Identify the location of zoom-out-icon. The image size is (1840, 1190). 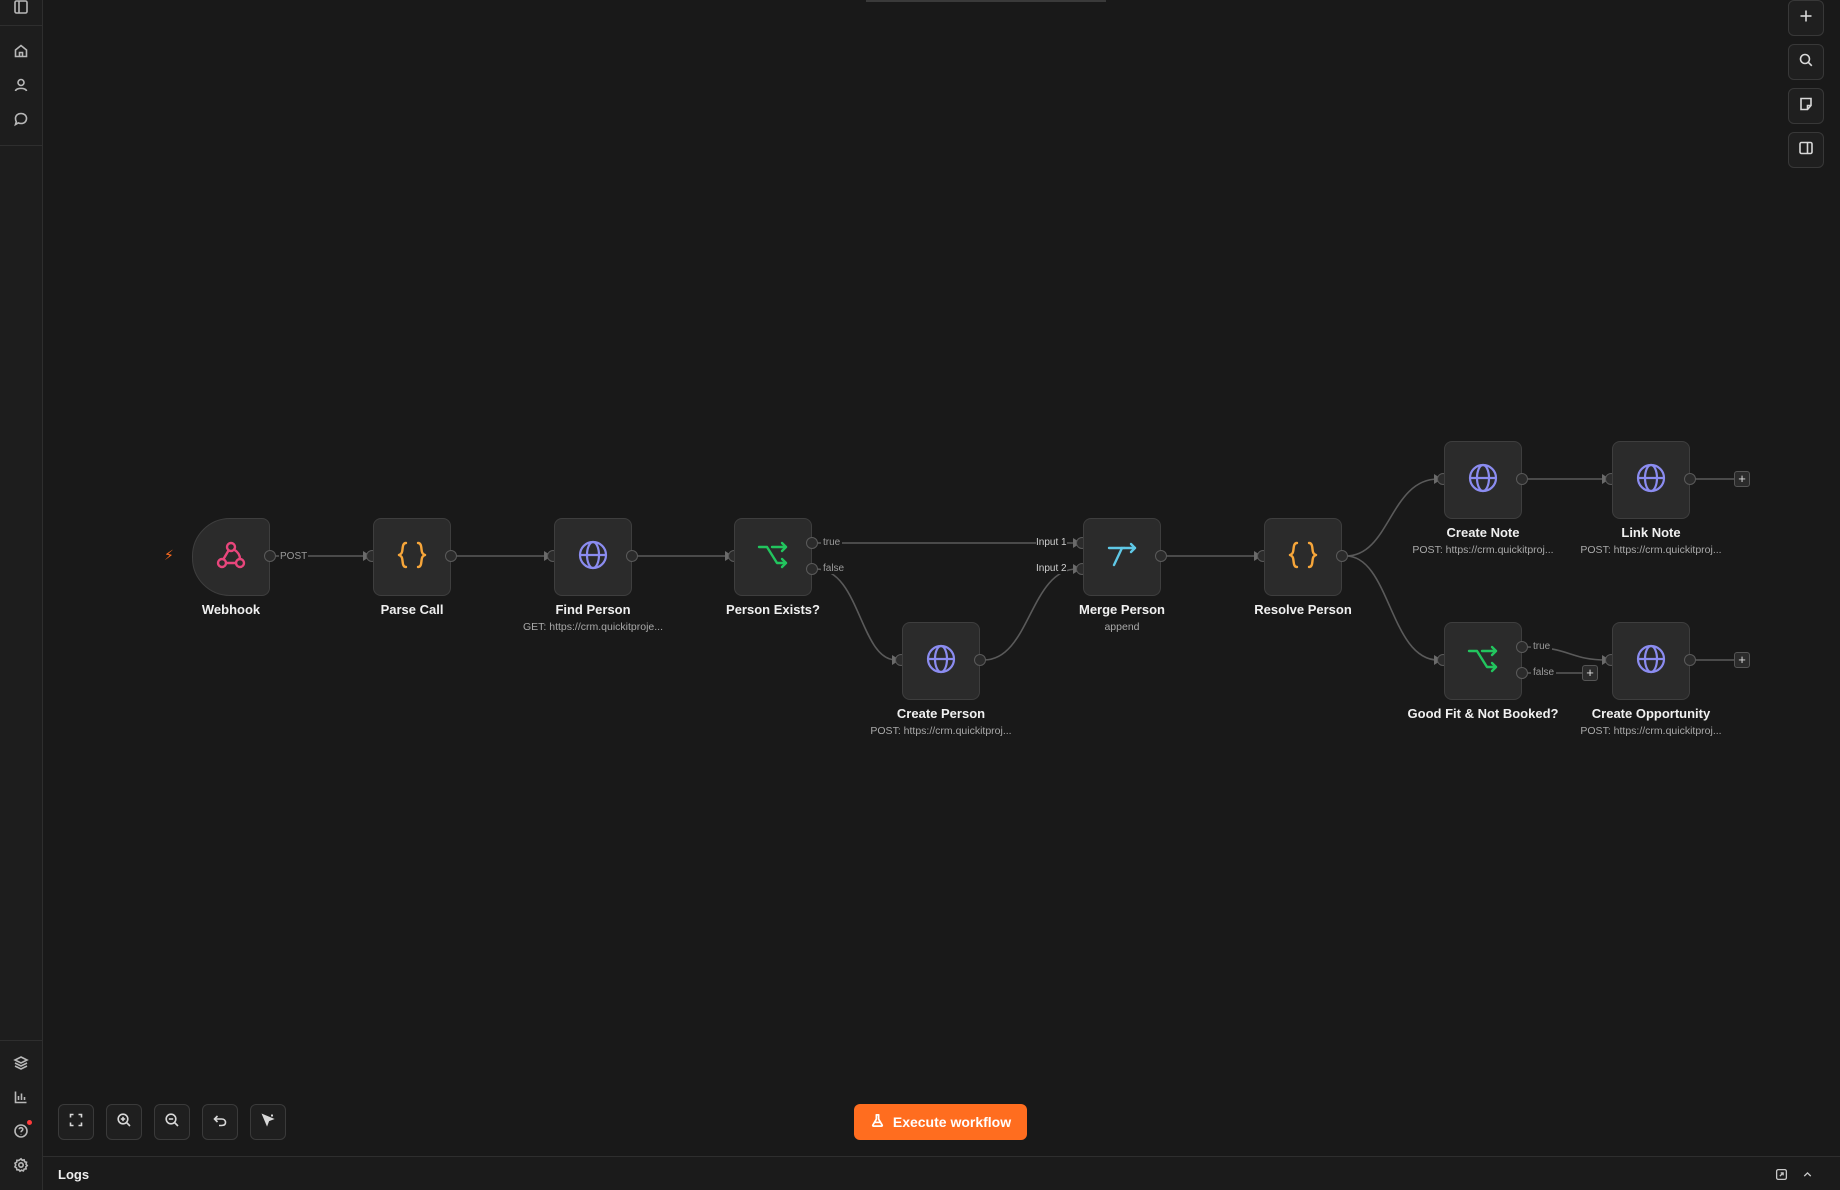
(172, 1122).